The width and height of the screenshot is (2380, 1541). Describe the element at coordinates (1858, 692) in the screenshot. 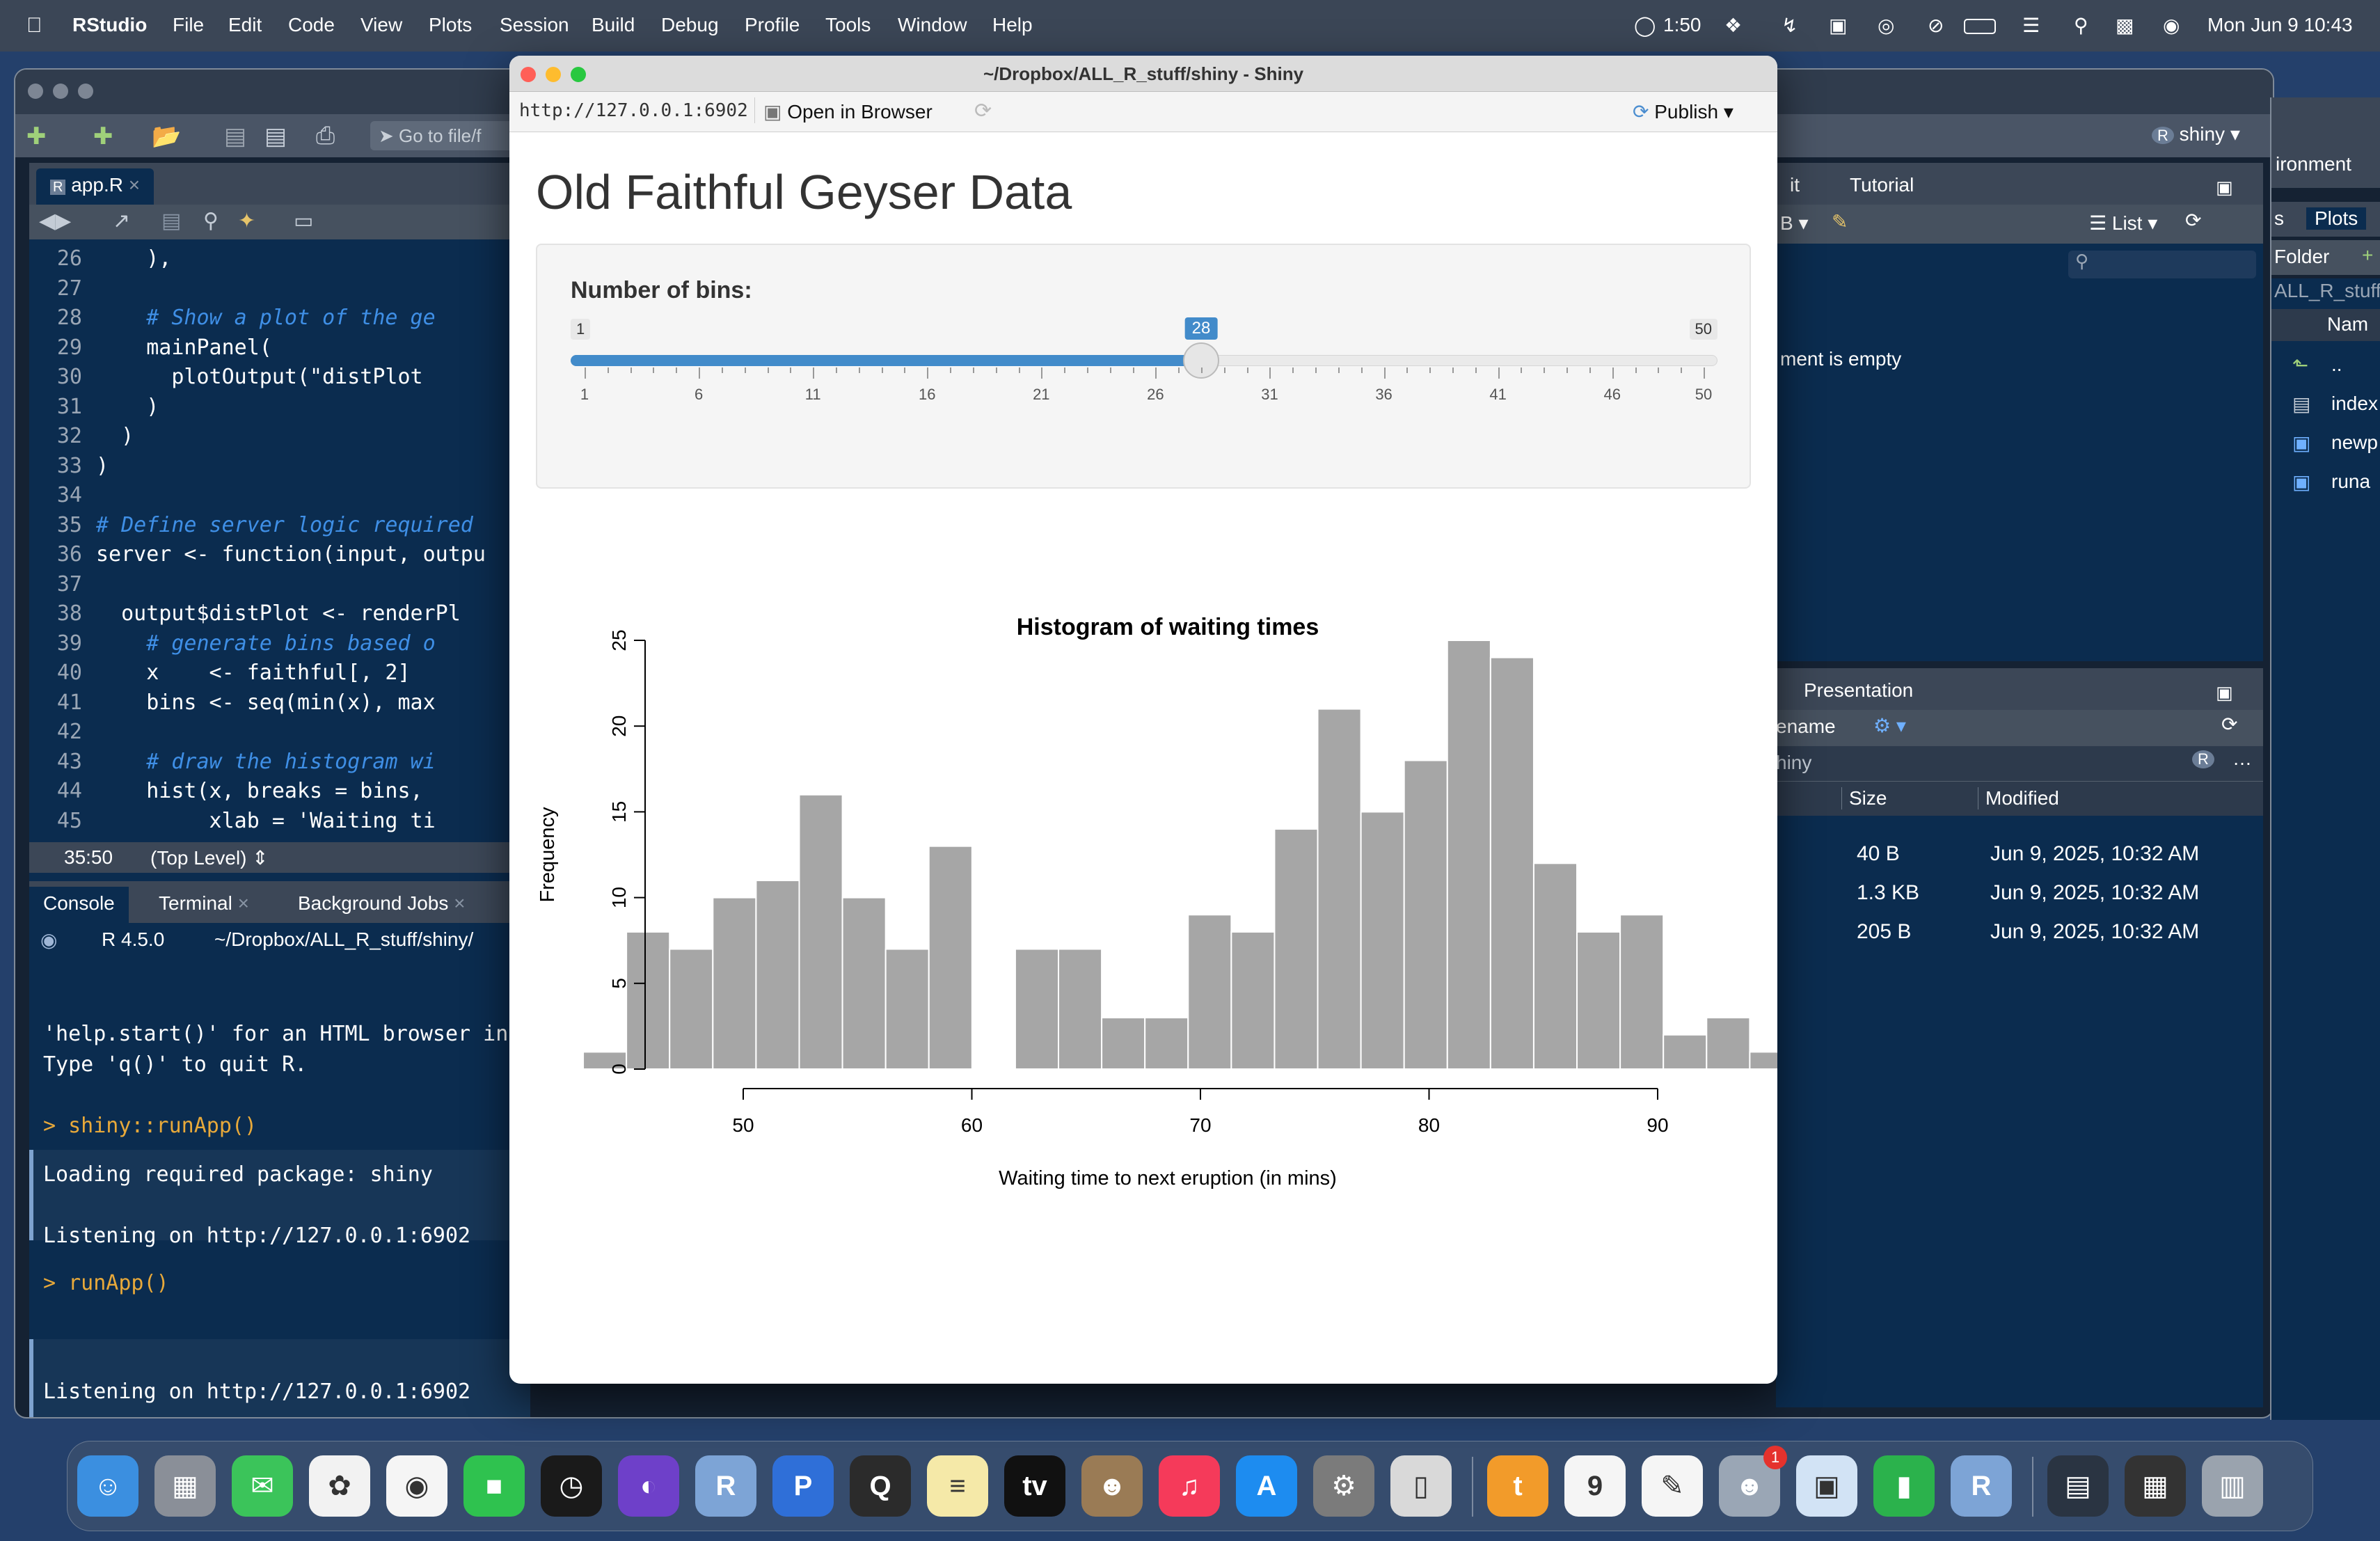

I see `tab-presentation: Presentation` at that location.